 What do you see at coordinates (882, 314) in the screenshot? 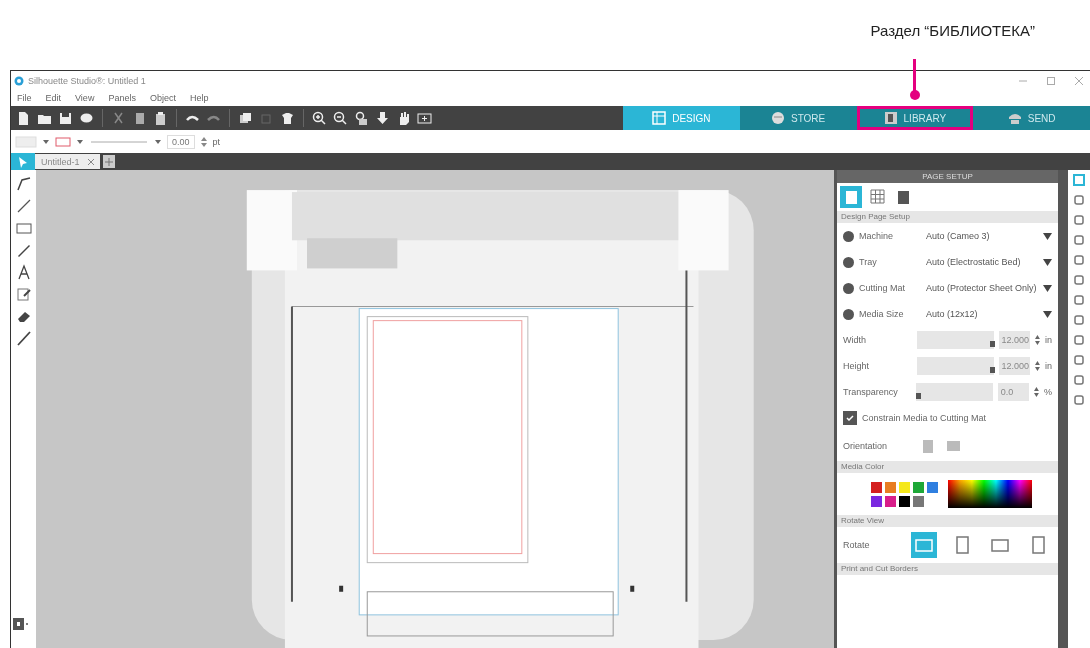
I see `field-label: Media Size` at bounding box center [882, 314].